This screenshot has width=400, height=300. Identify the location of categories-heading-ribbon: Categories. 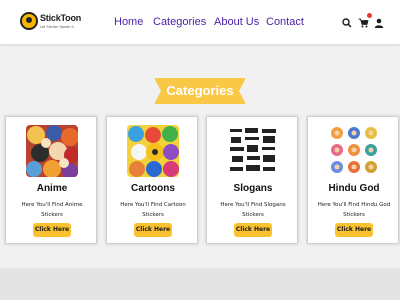
(200, 91).